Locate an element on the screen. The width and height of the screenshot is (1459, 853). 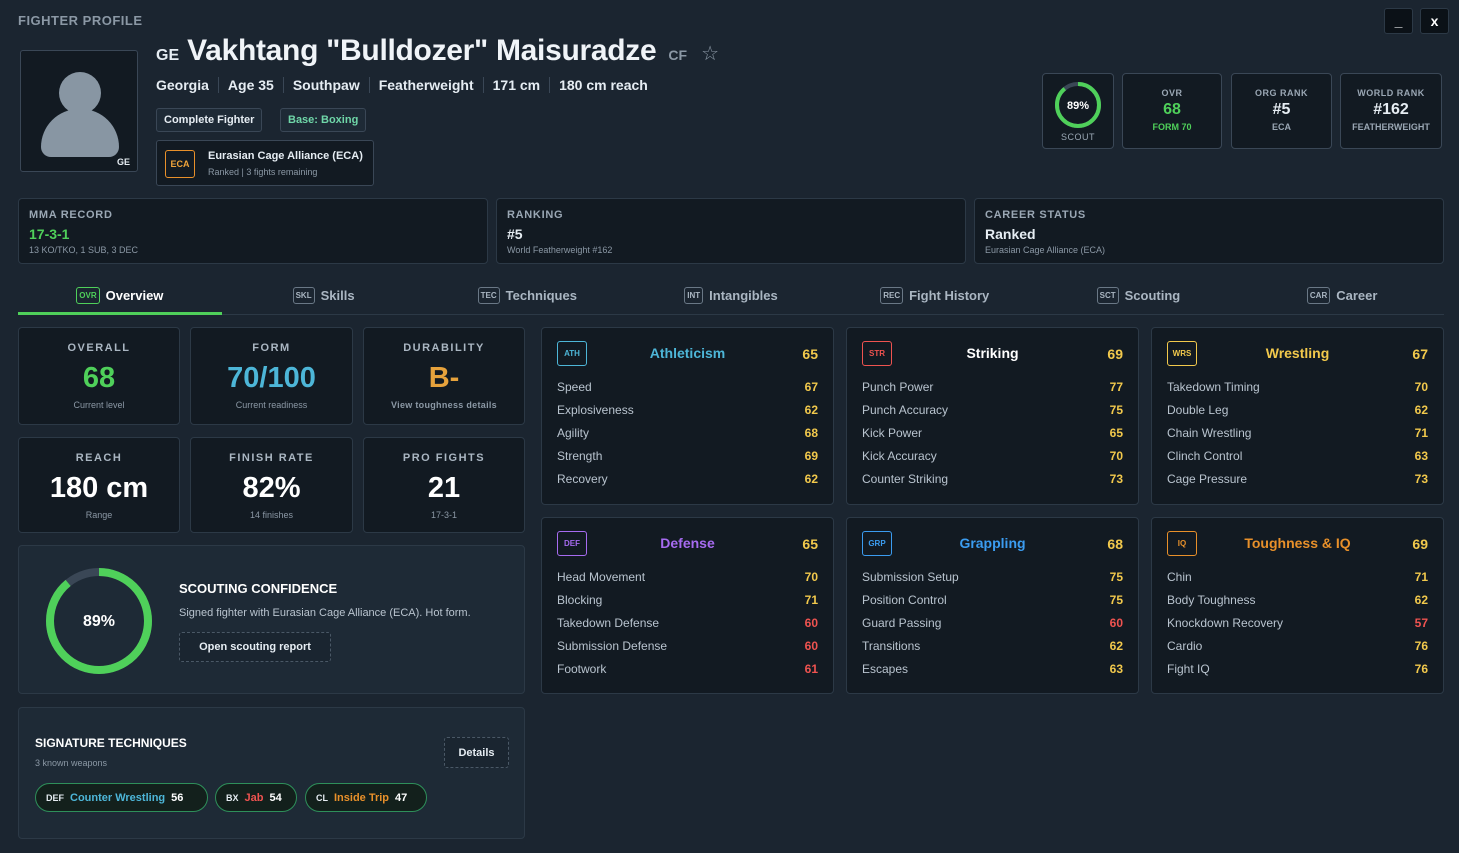
ovr-form: FORM 70 is located at coordinates (1172, 127).